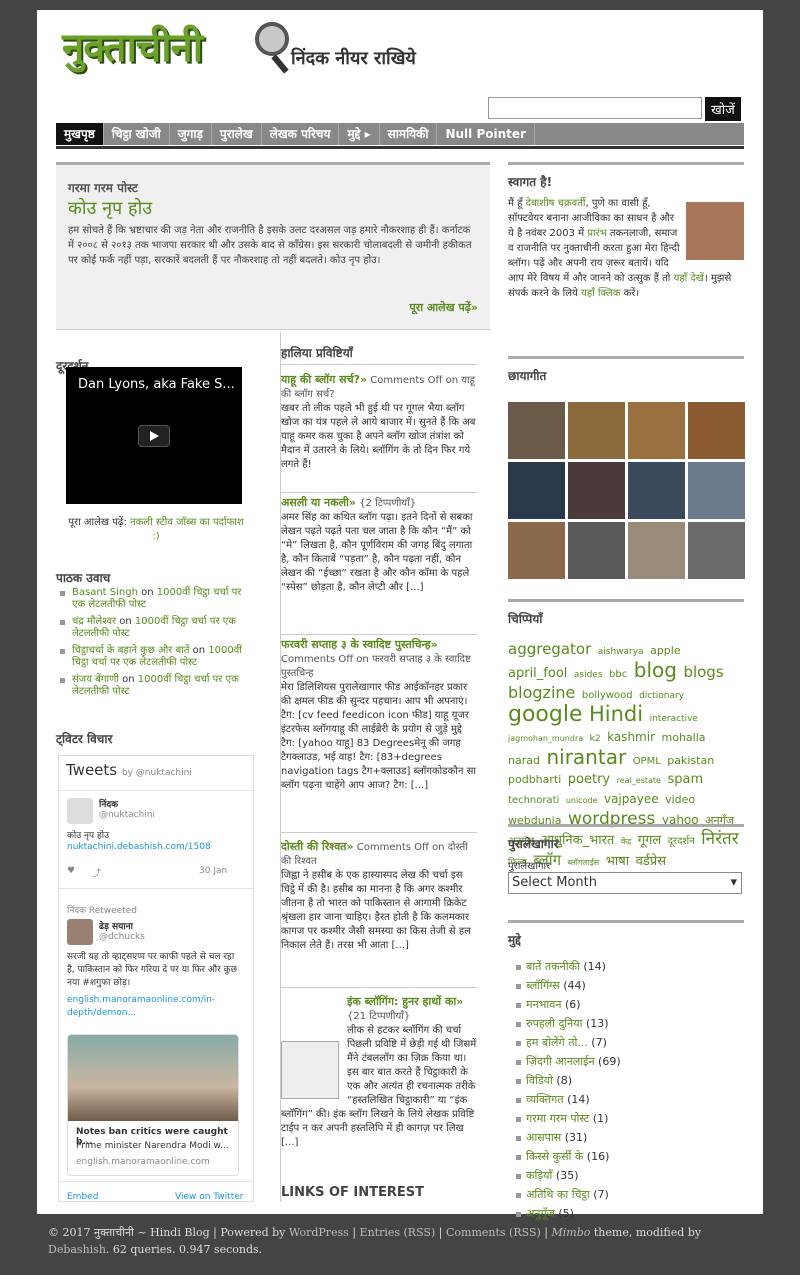 The width and height of the screenshot is (800, 1275). I want to click on tag-link: वर्डप्रेस, so click(651, 861).